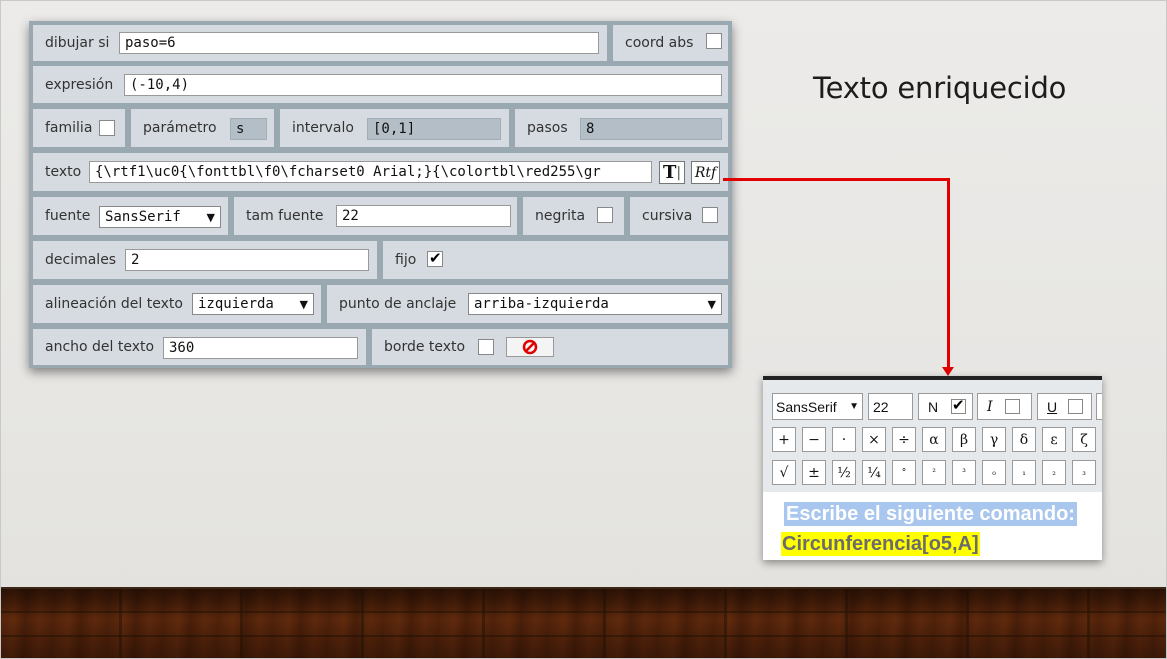  I want to click on coord-abs-checkbox, so click(714, 41).